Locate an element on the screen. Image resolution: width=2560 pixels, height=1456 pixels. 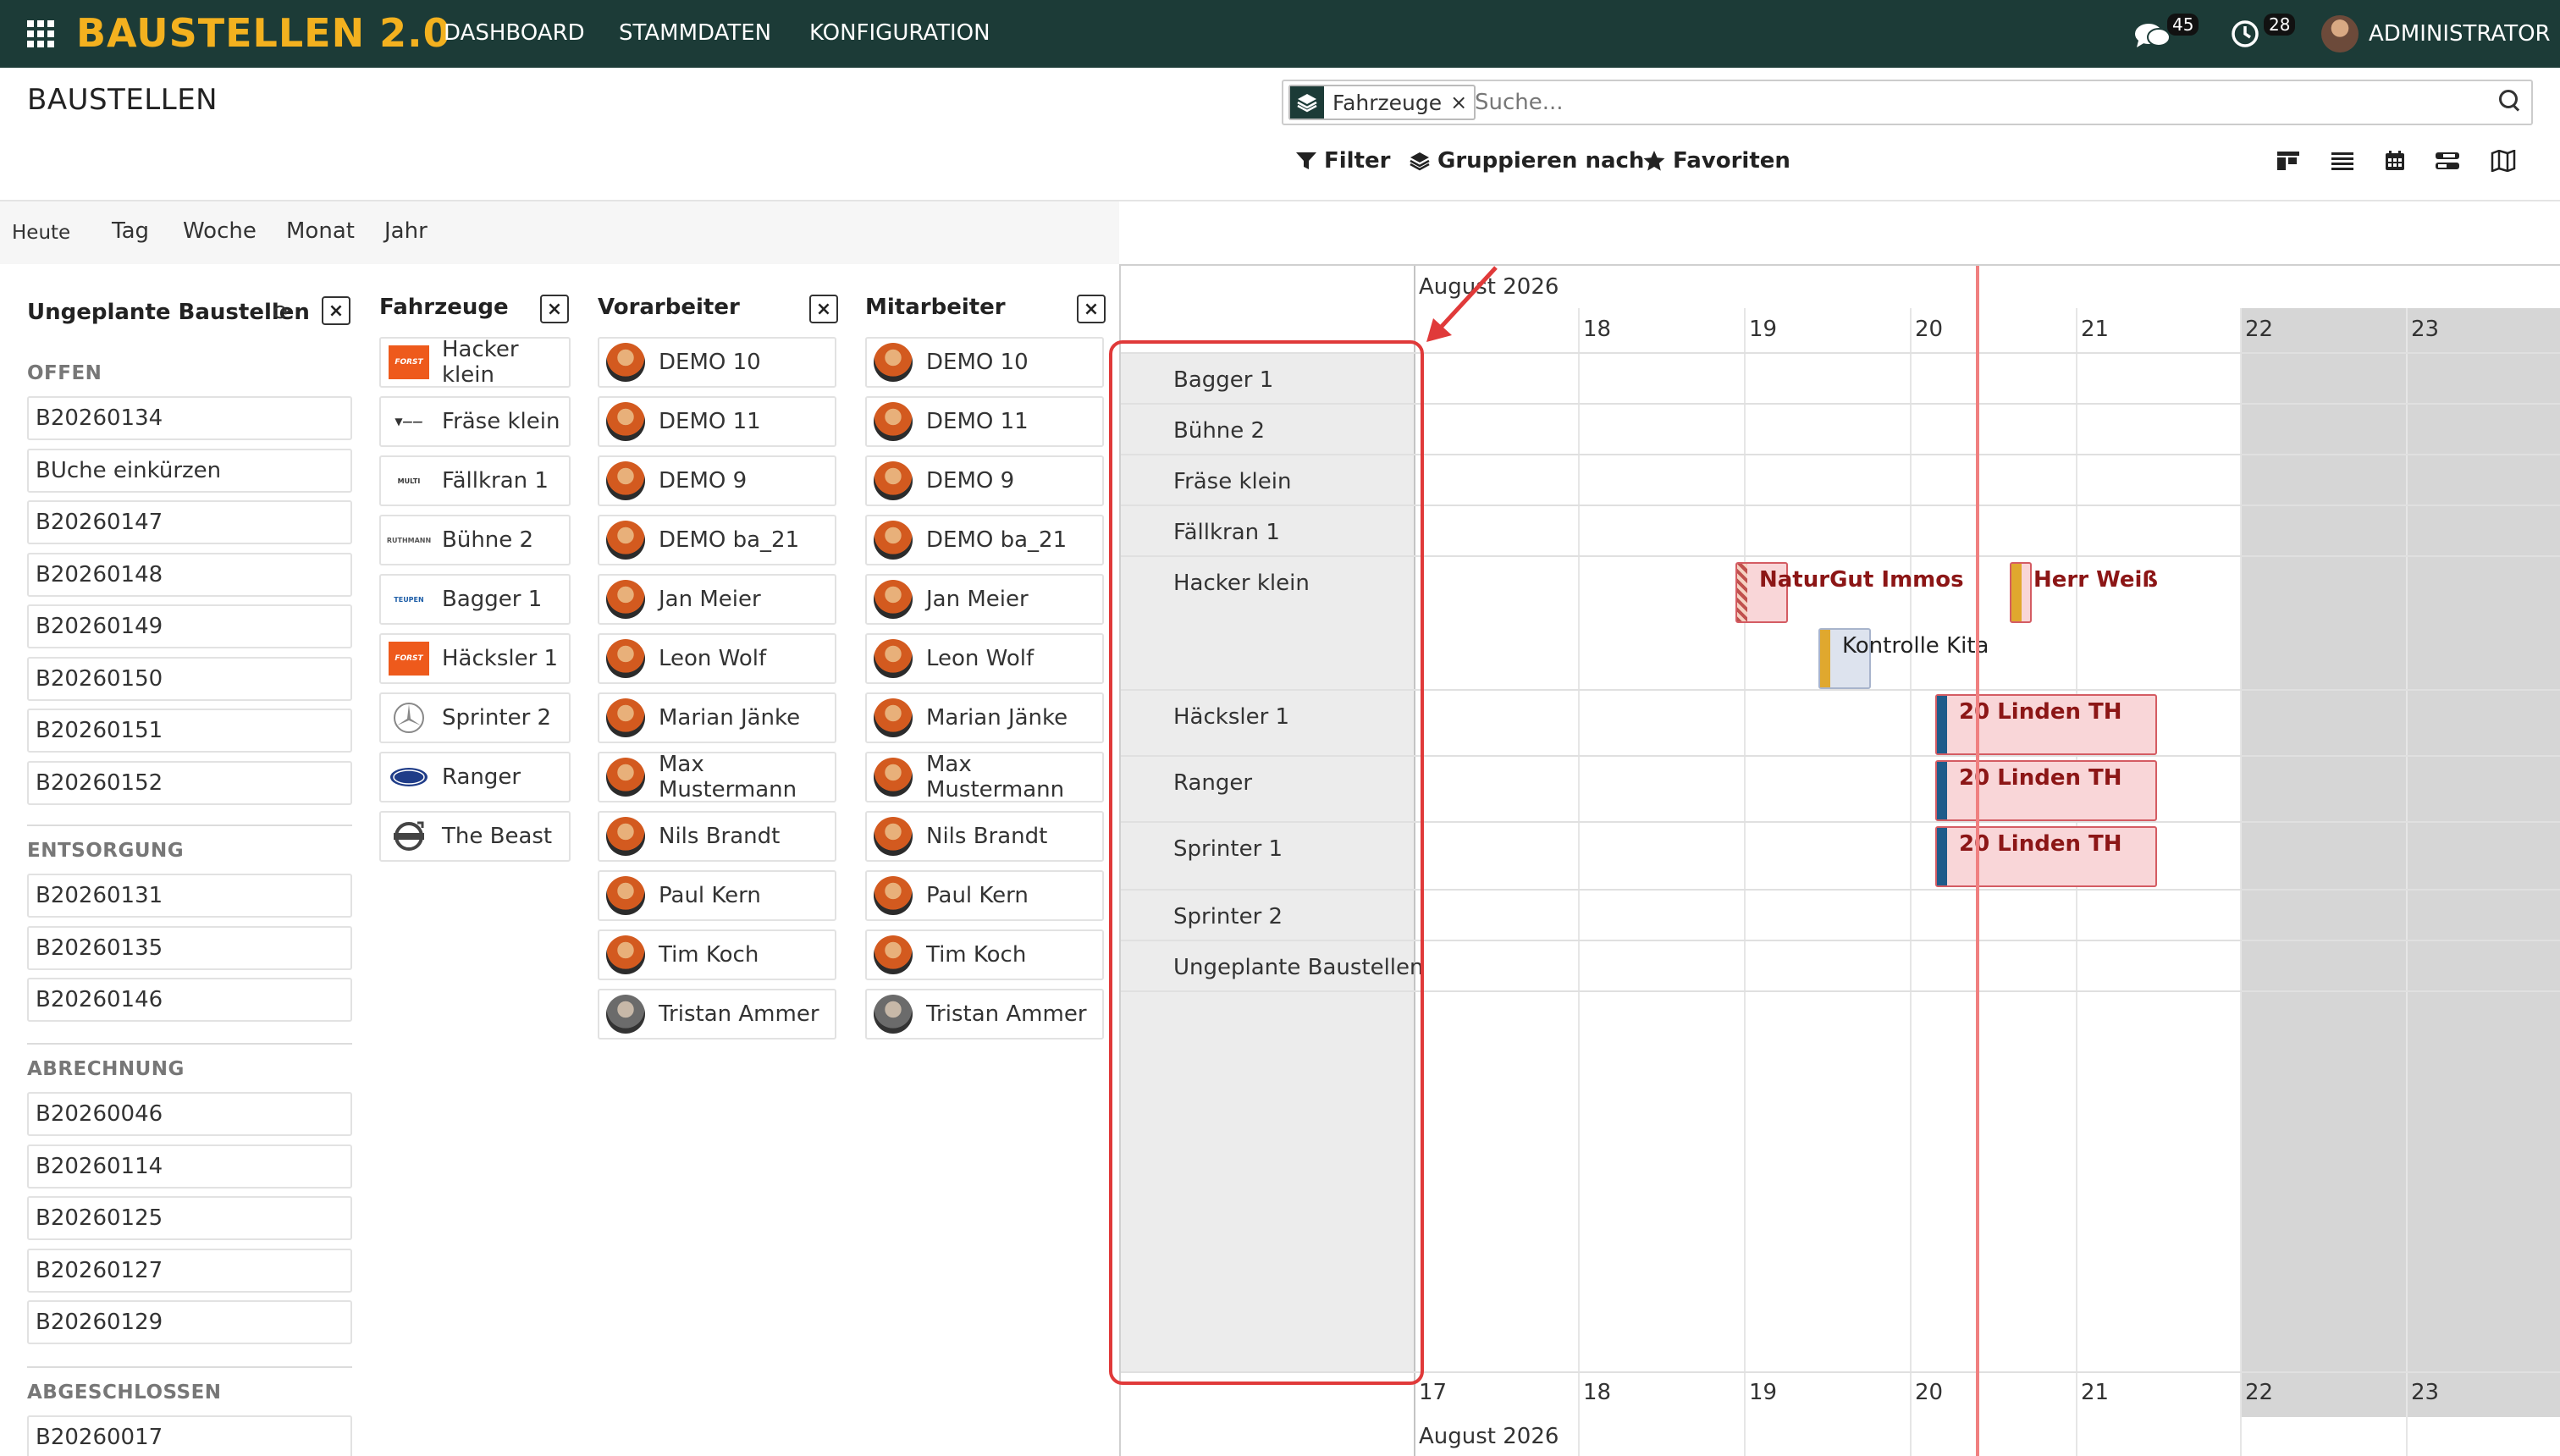
user-menu: ADMINISTRATOR is located at coordinates (2436, 34).